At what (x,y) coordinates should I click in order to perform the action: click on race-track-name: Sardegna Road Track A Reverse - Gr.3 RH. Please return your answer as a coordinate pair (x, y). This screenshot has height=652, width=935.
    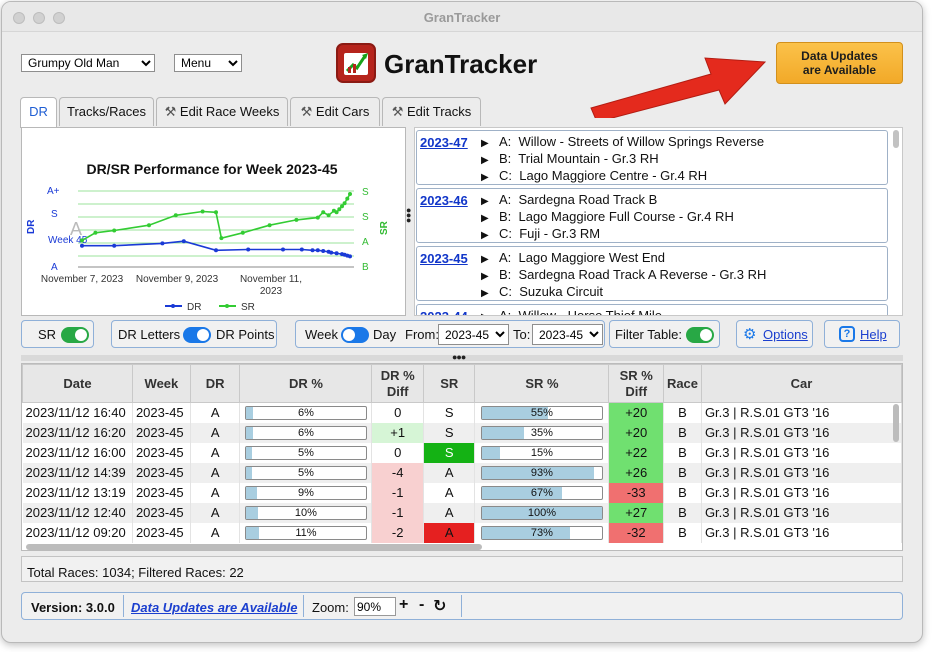
    Looking at the image, I should click on (642, 274).